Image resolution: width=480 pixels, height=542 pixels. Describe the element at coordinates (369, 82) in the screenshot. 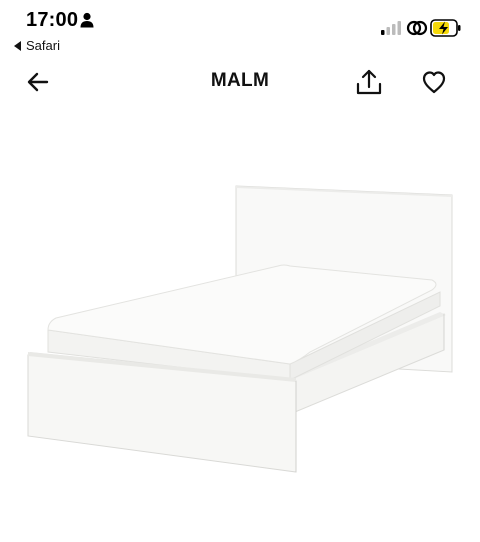

I see `share-icon` at that location.